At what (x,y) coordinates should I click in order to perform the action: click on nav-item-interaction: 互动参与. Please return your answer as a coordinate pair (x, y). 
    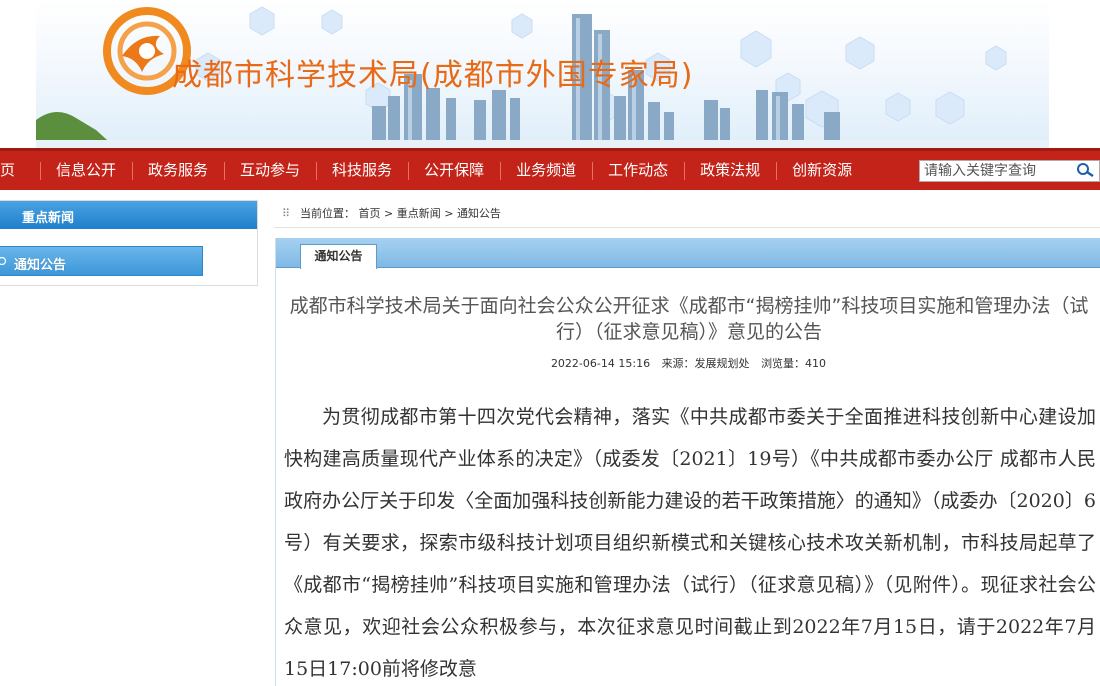
    Looking at the image, I should click on (270, 170).